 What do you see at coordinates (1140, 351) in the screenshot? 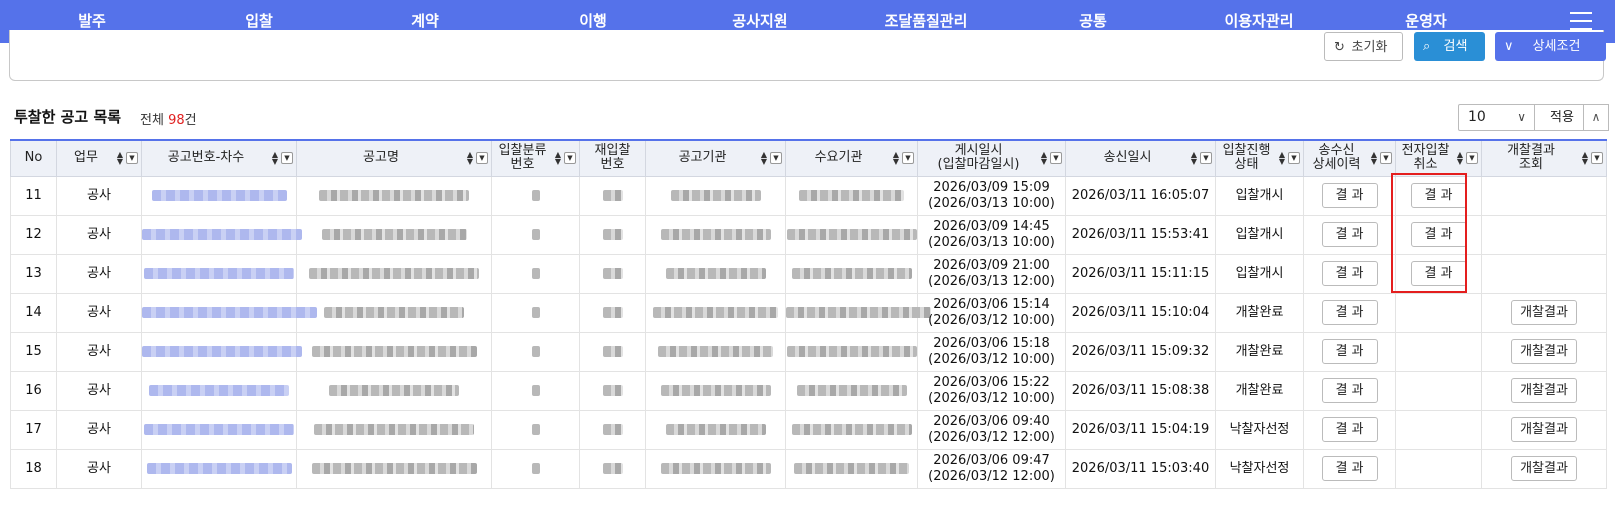
I see `cell-sent: 2026/03/11 15:09:32` at bounding box center [1140, 351].